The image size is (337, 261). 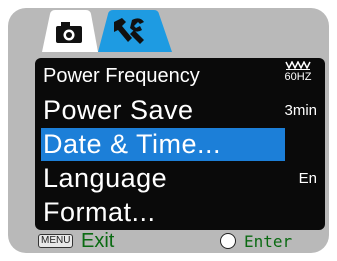 I want to click on menu-item-power-frequency: Power Frequency 60HZ, so click(x=180, y=76).